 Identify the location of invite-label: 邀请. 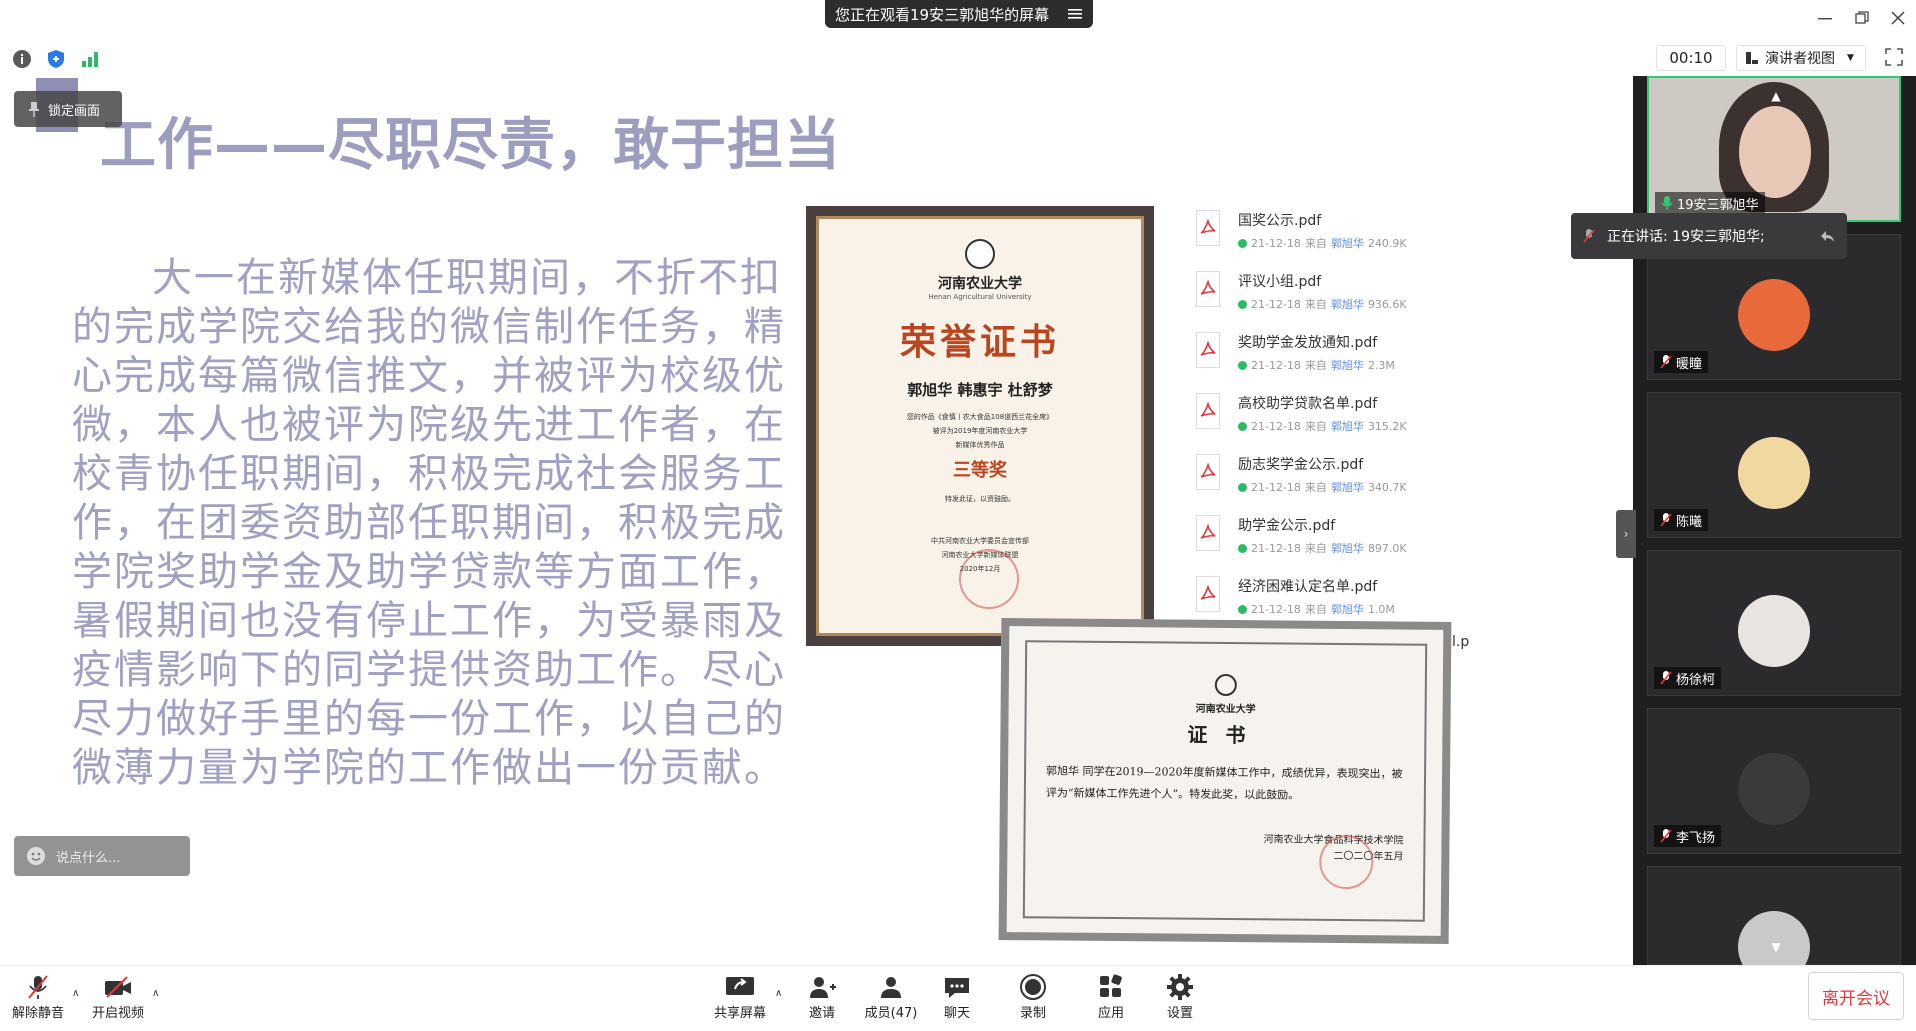
(821, 1013).